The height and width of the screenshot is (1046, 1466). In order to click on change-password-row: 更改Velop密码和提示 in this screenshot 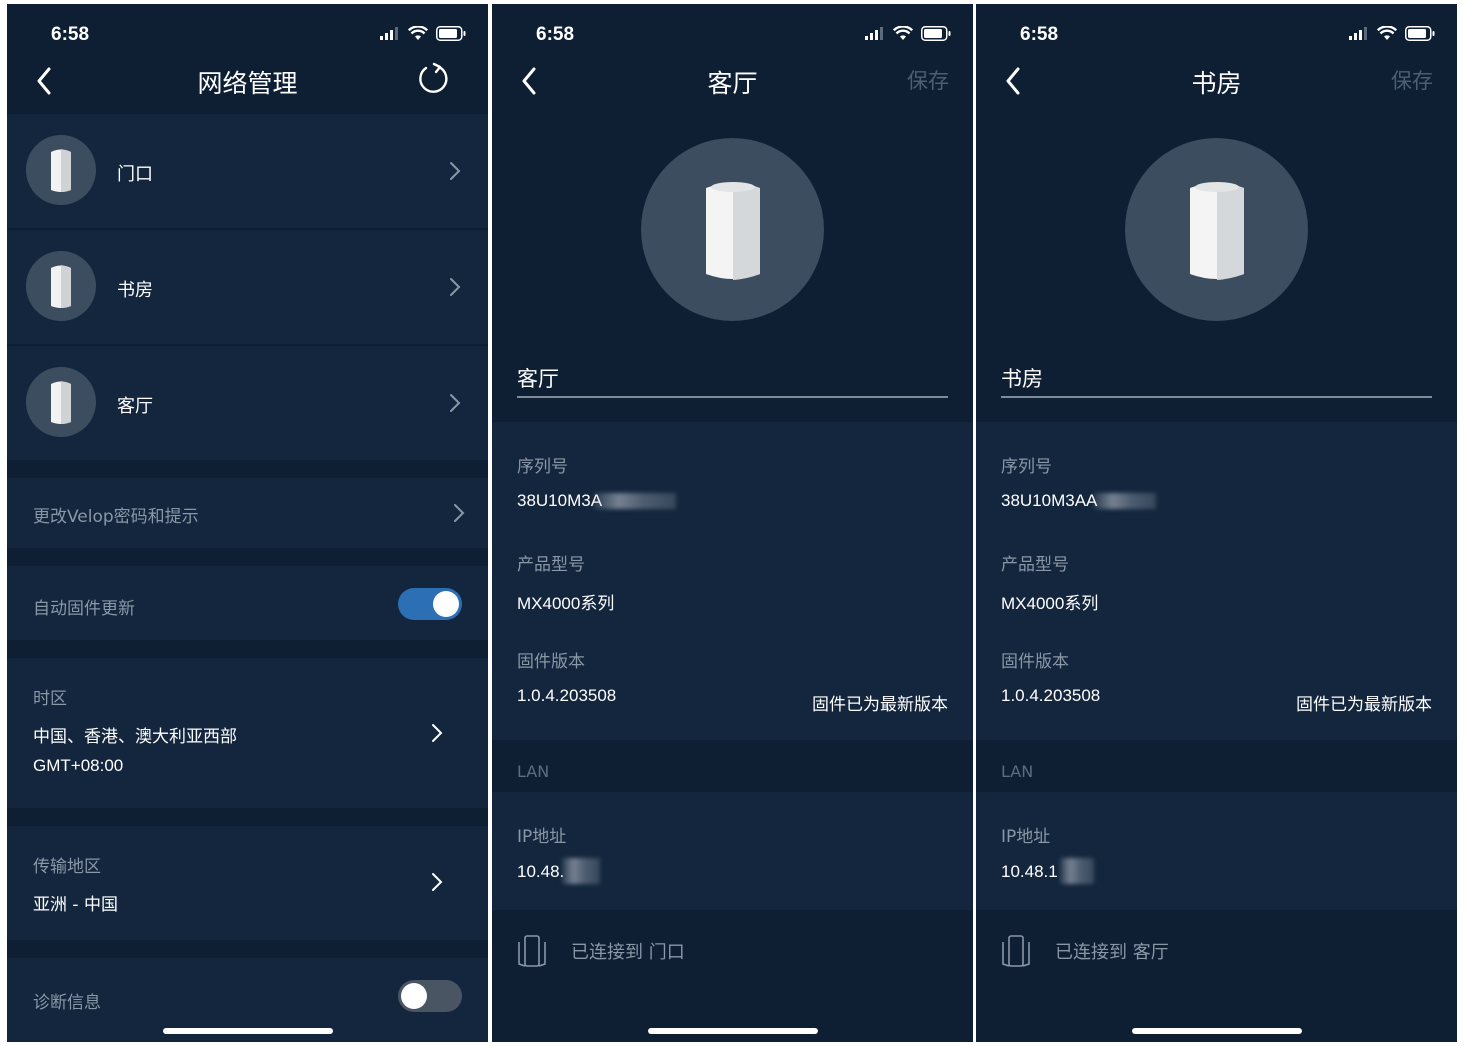, I will do `click(247, 513)`.